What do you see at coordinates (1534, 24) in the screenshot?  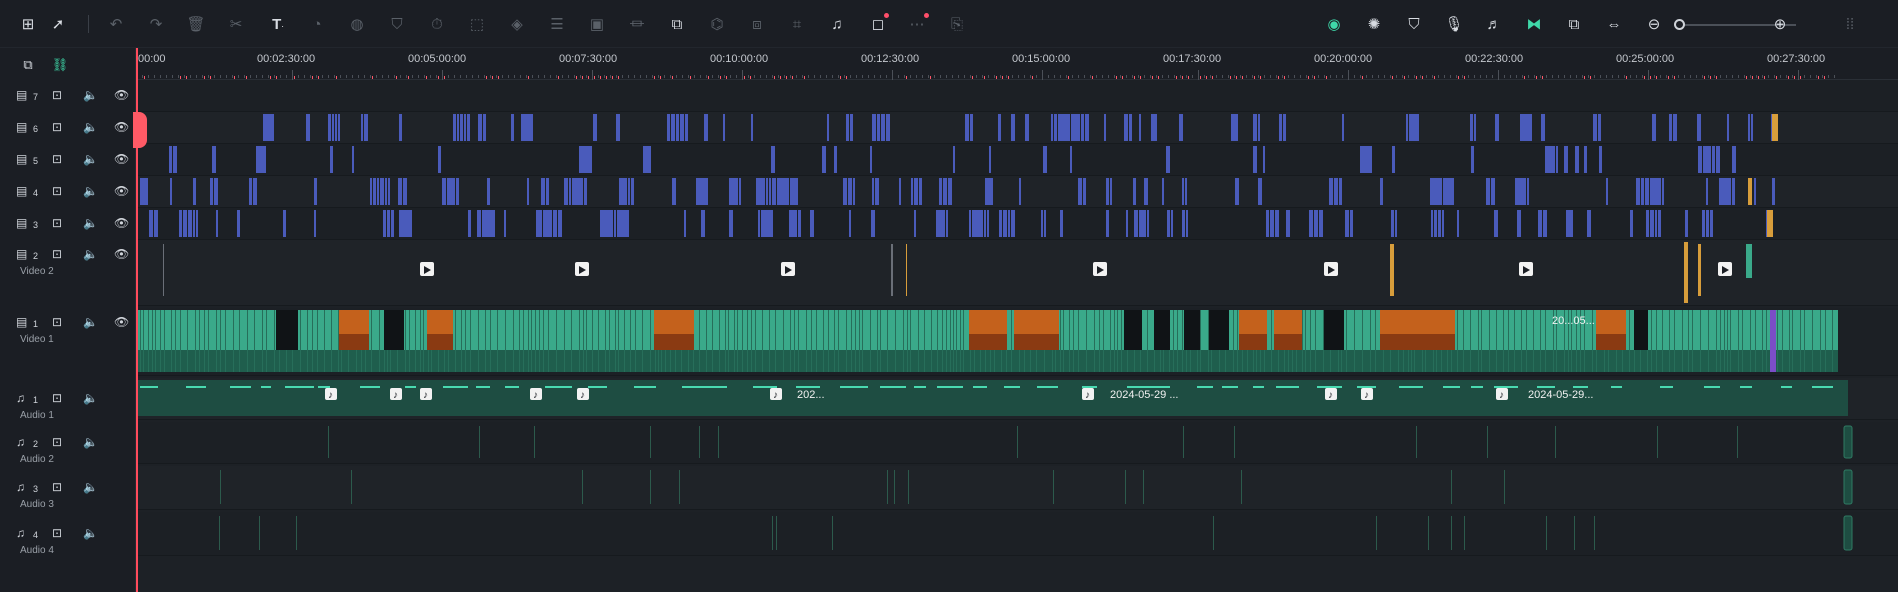 I see `snap-icon: ⧓` at bounding box center [1534, 24].